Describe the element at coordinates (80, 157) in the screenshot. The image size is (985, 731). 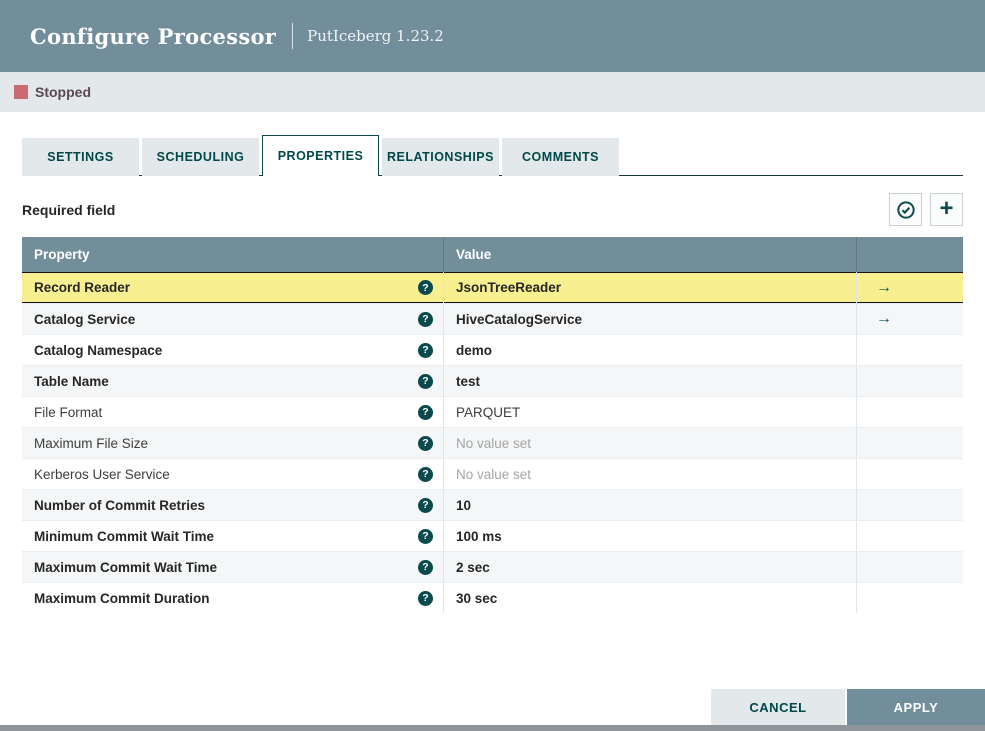
I see `tab-settings: SETTINGS` at that location.